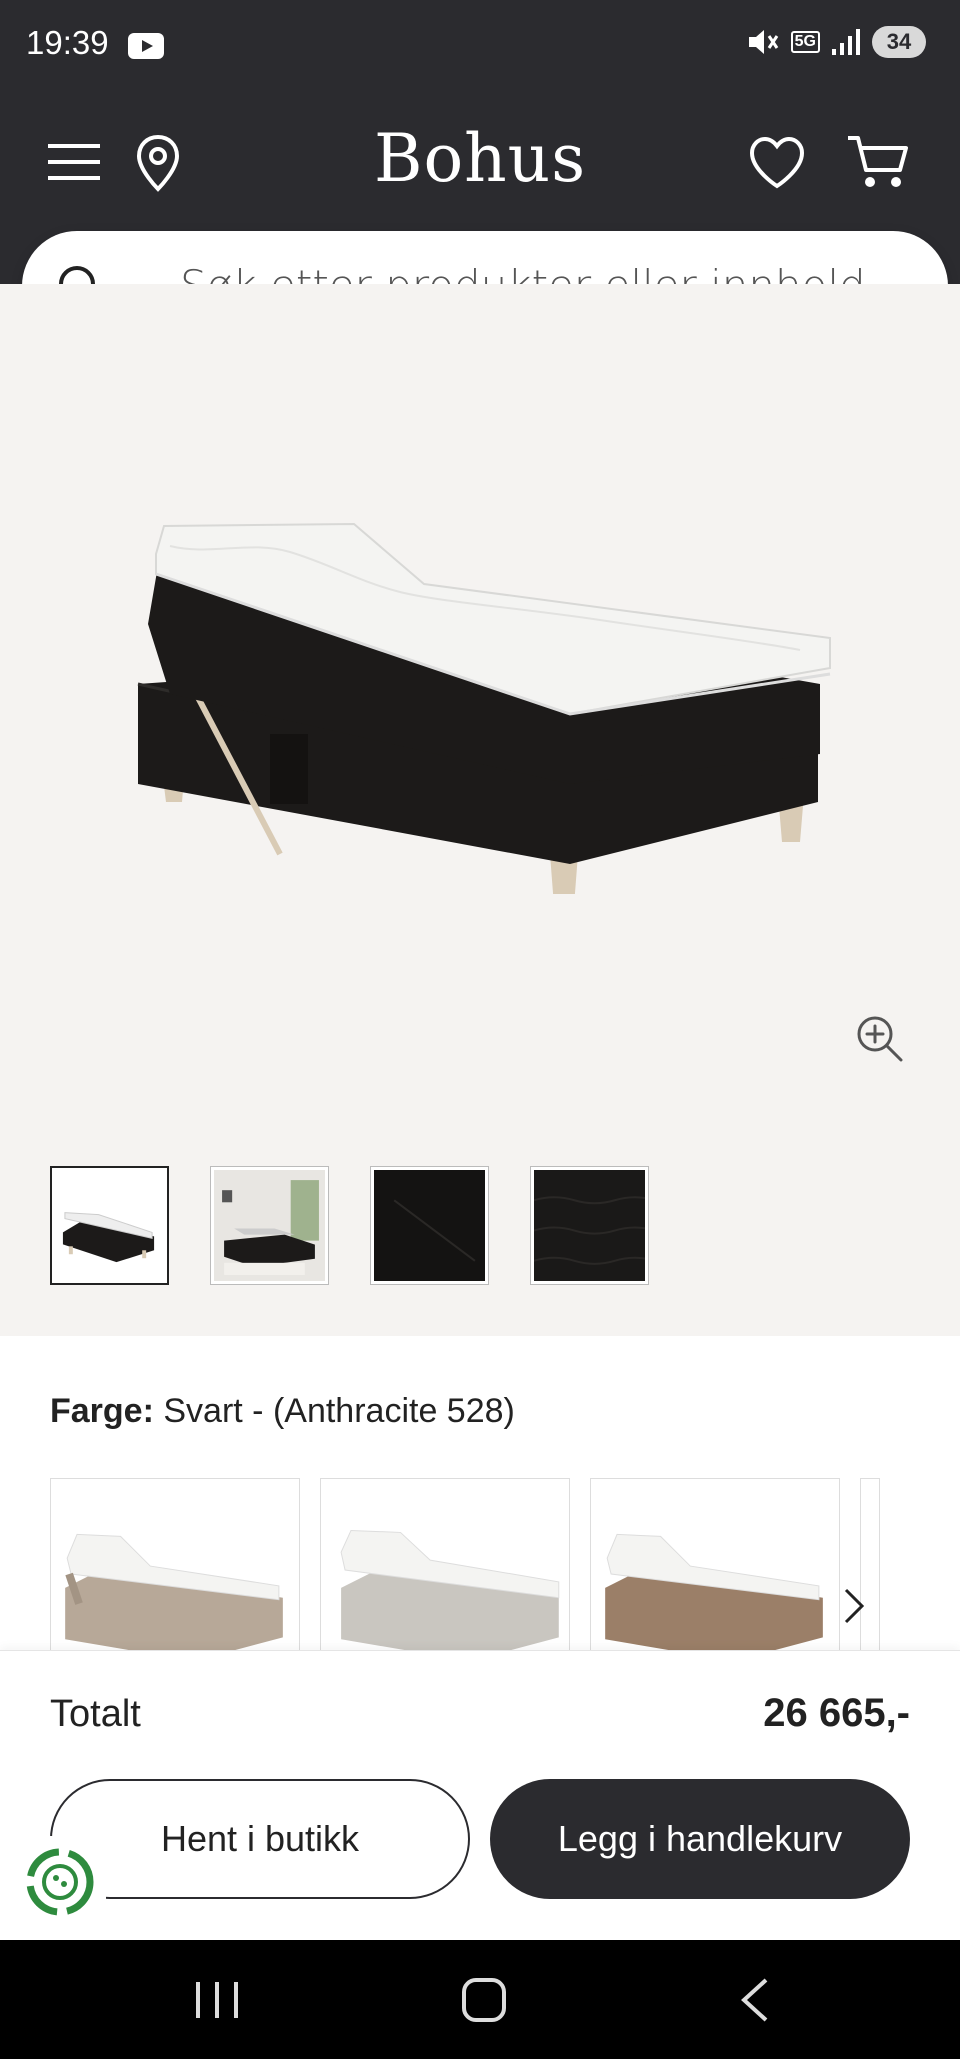 Image resolution: width=960 pixels, height=2059 pixels. What do you see at coordinates (846, 42) in the screenshot?
I see `signal-icon` at bounding box center [846, 42].